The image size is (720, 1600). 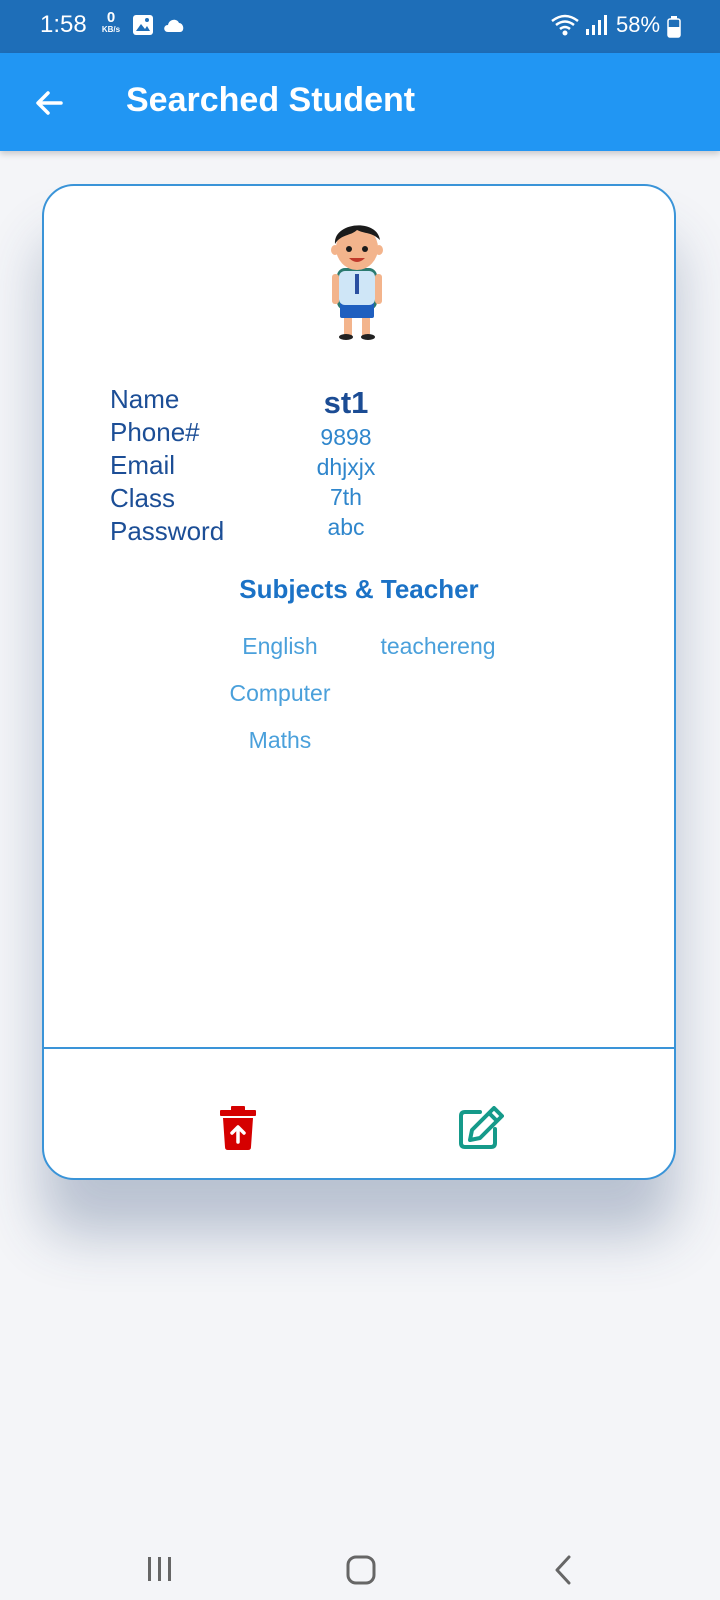 I want to click on status-time: 1:58, so click(x=63, y=24).